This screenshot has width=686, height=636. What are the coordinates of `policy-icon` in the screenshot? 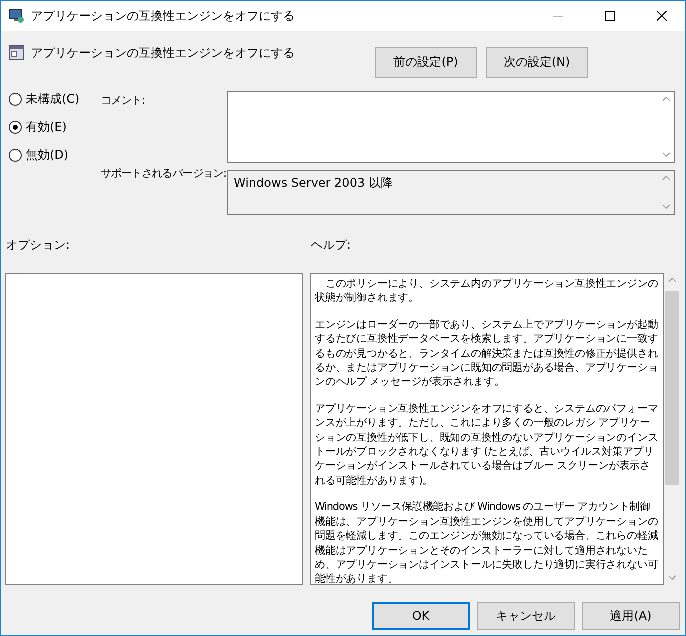 It's located at (17, 53).